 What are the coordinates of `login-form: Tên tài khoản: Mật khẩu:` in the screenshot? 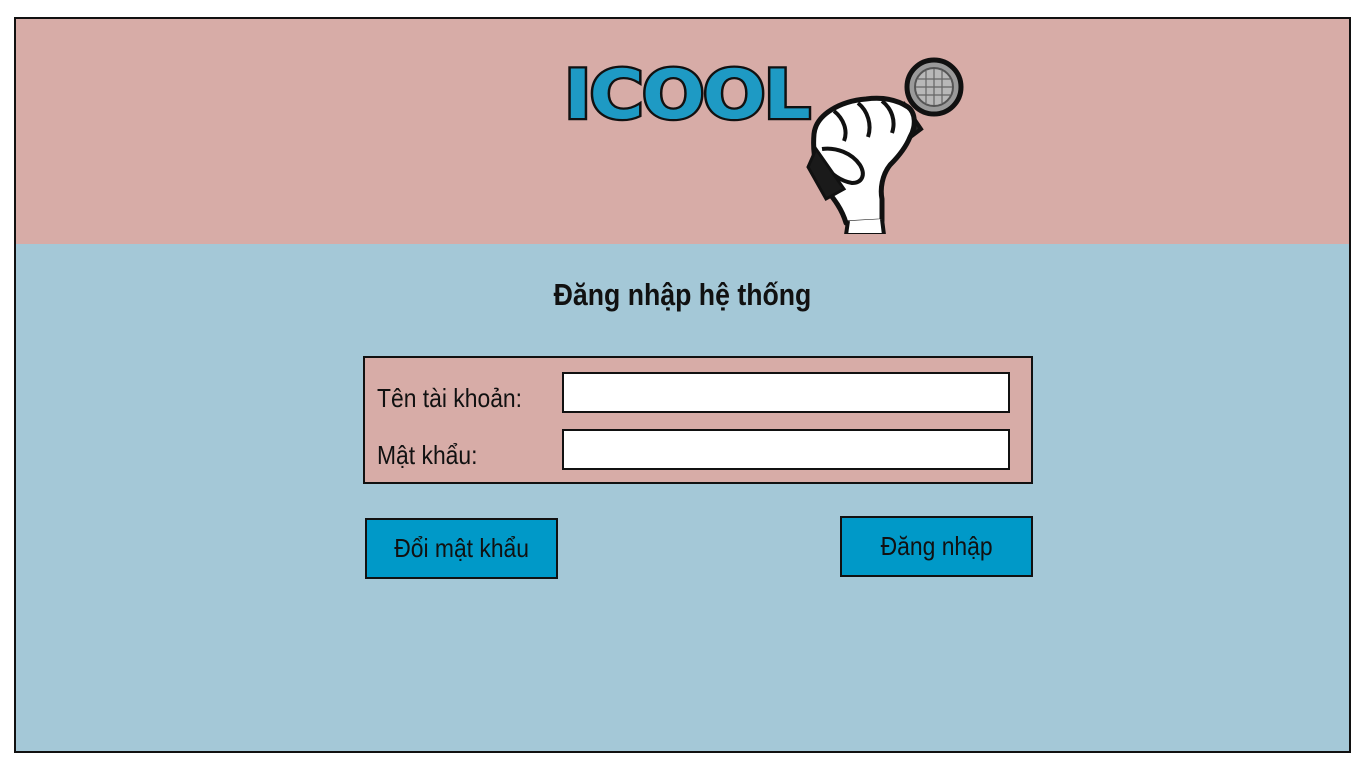 It's located at (698, 420).